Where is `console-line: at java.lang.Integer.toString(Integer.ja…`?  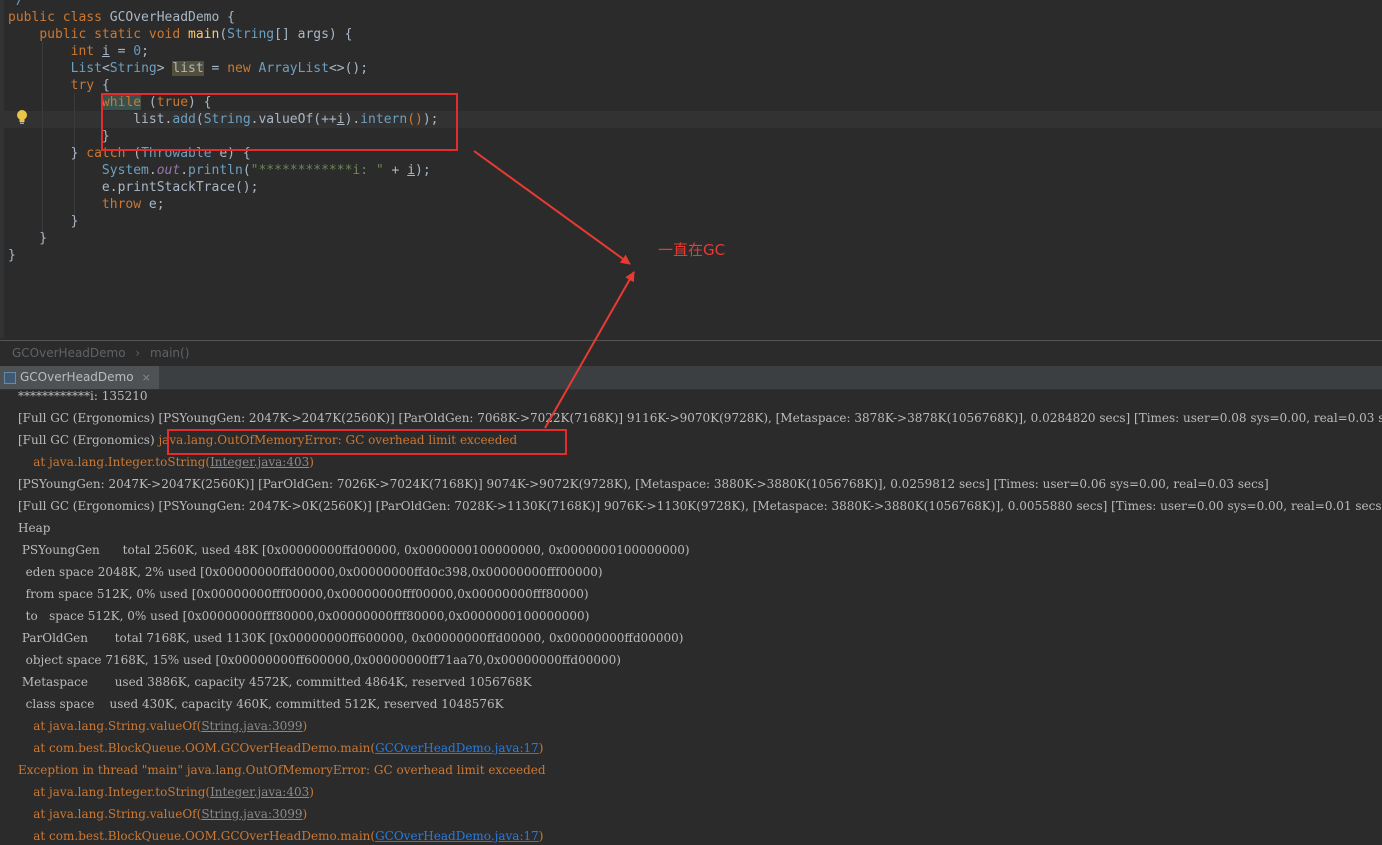
console-line: at java.lang.Integer.toString(Integer.ja… is located at coordinates (173, 792).